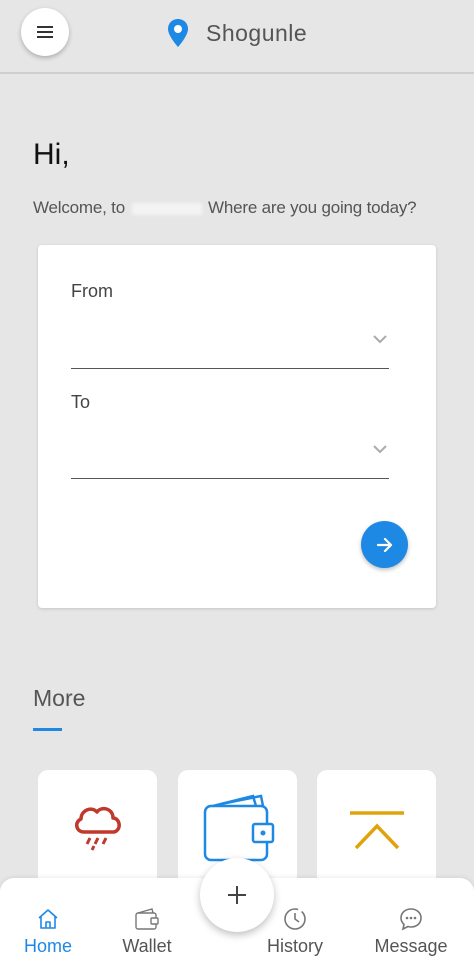 This screenshot has height=977, width=474. I want to click on menu-button, so click(45, 32).